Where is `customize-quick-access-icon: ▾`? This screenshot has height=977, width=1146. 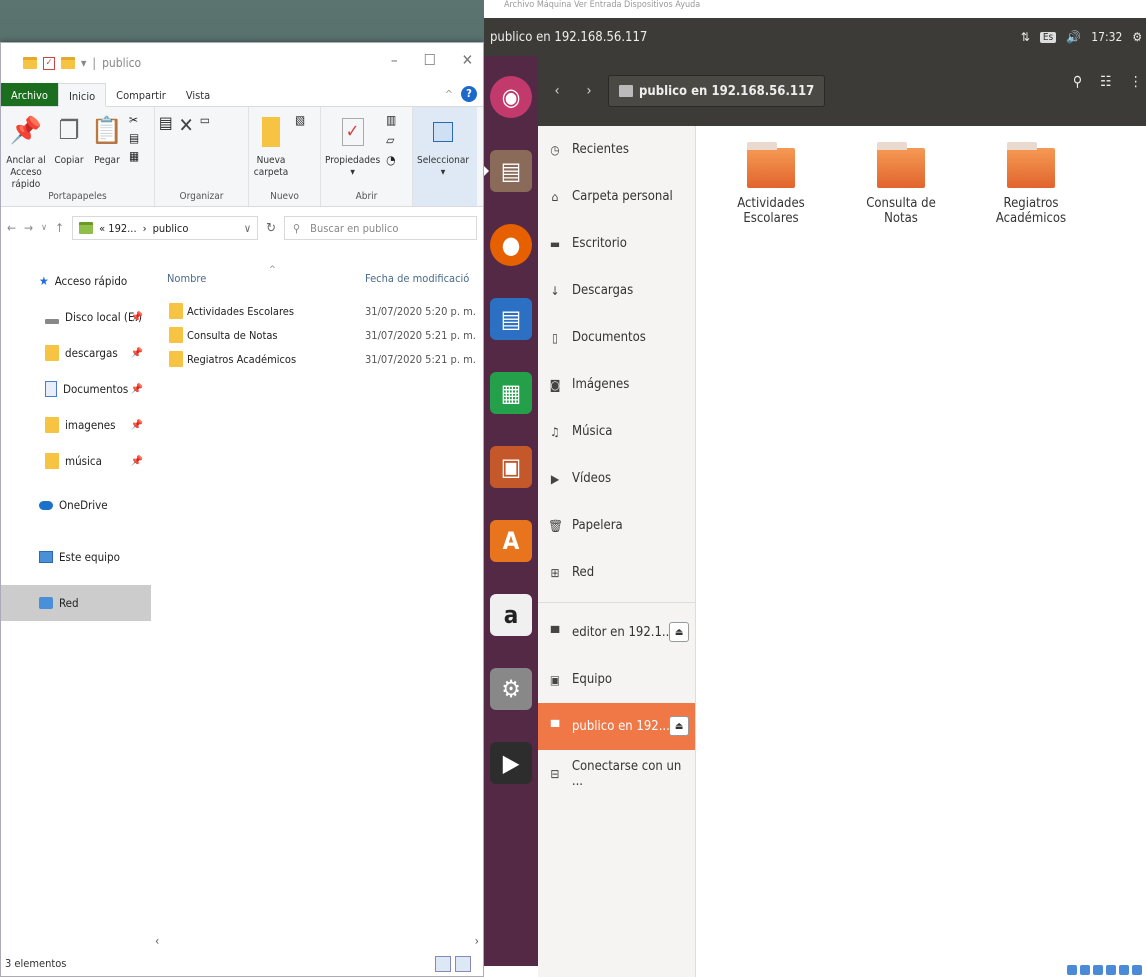
customize-quick-access-icon: ▾ is located at coordinates (83, 63).